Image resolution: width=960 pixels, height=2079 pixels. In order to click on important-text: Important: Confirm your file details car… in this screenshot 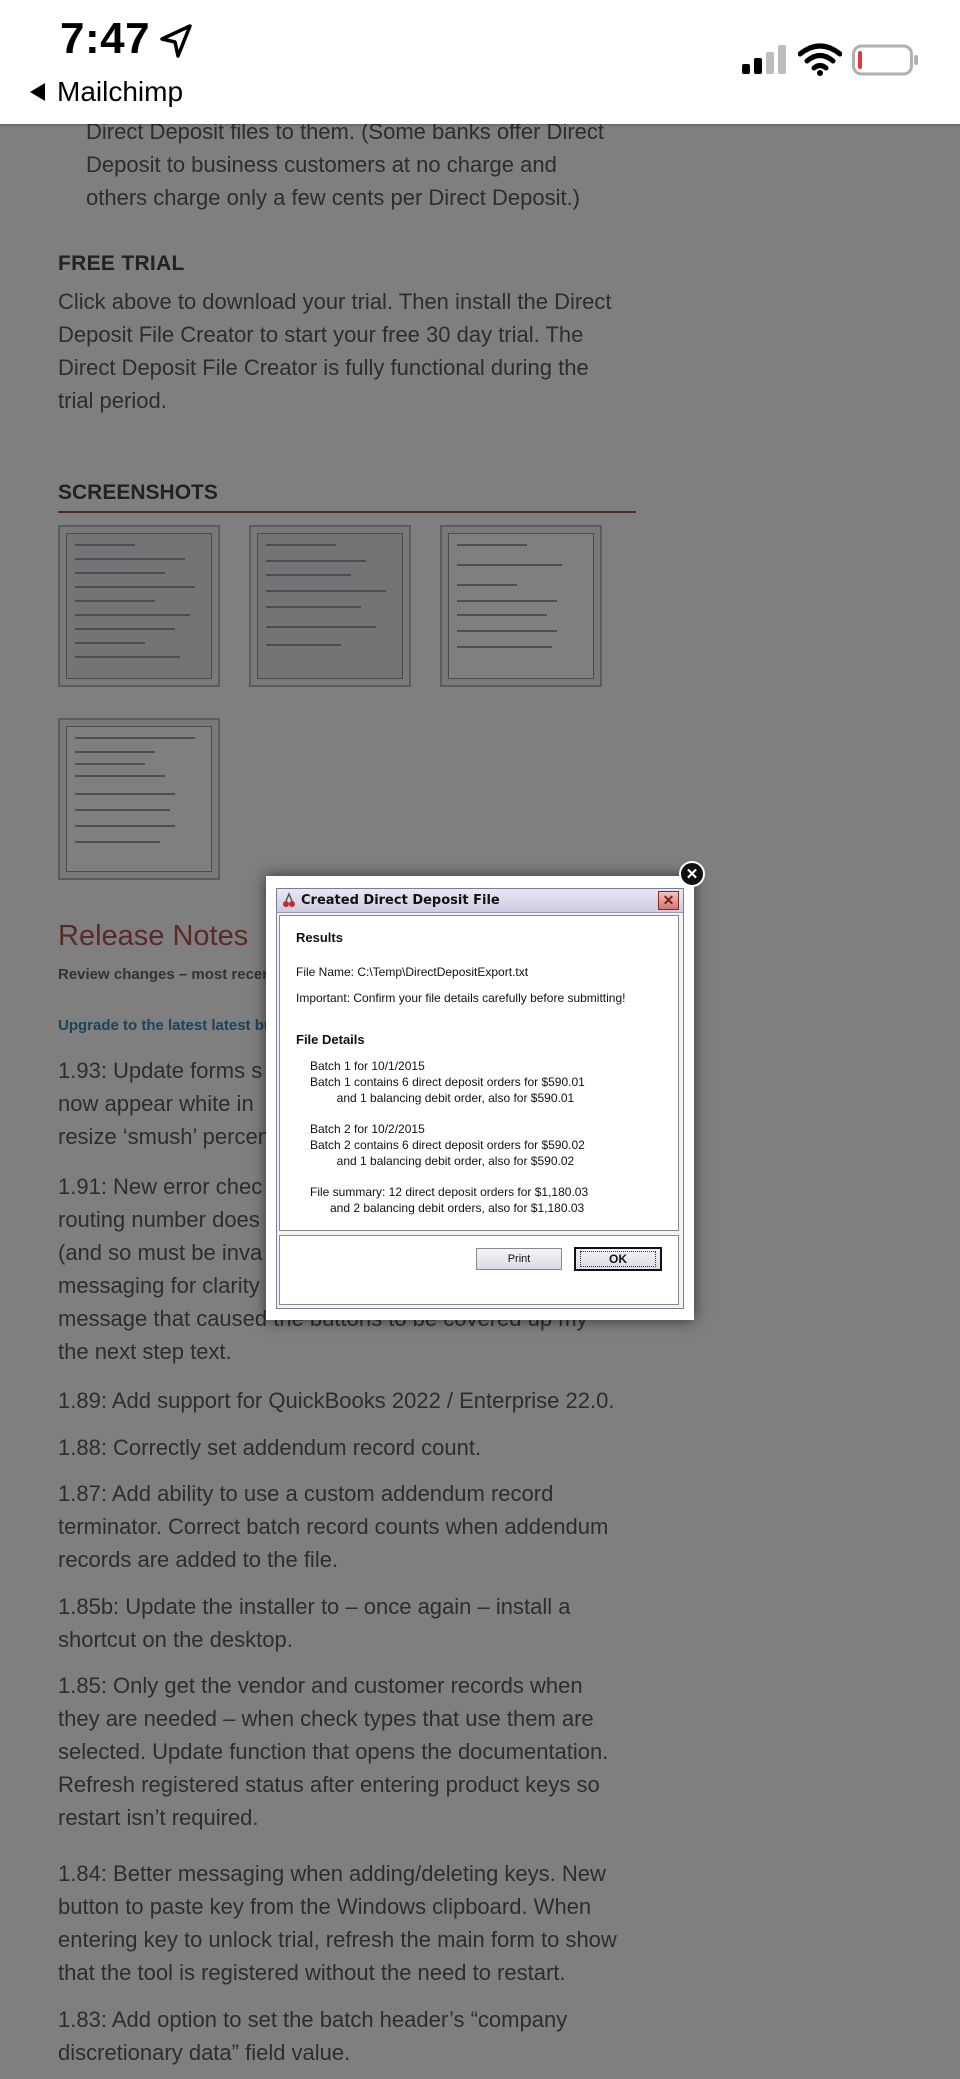, I will do `click(461, 998)`.